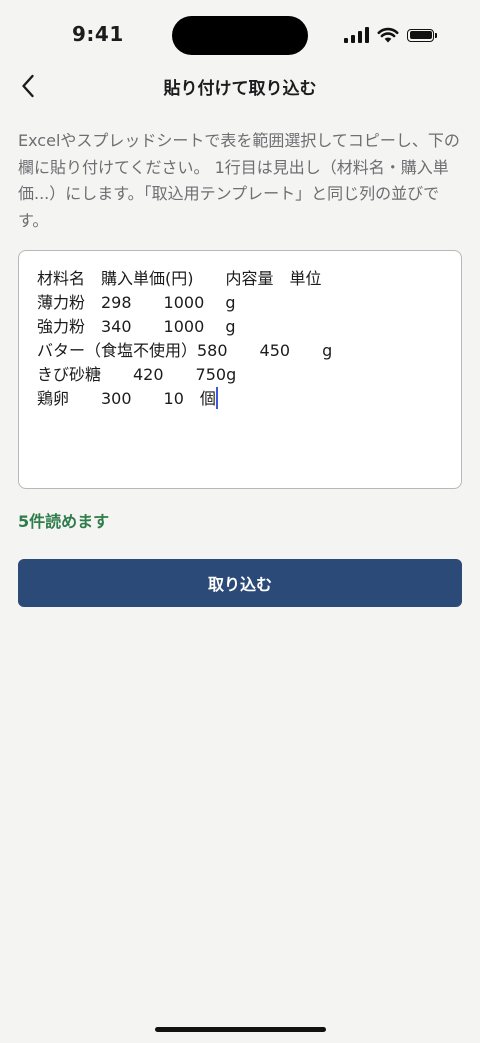  Describe the element at coordinates (216, 398) in the screenshot. I see `text-caret` at that location.